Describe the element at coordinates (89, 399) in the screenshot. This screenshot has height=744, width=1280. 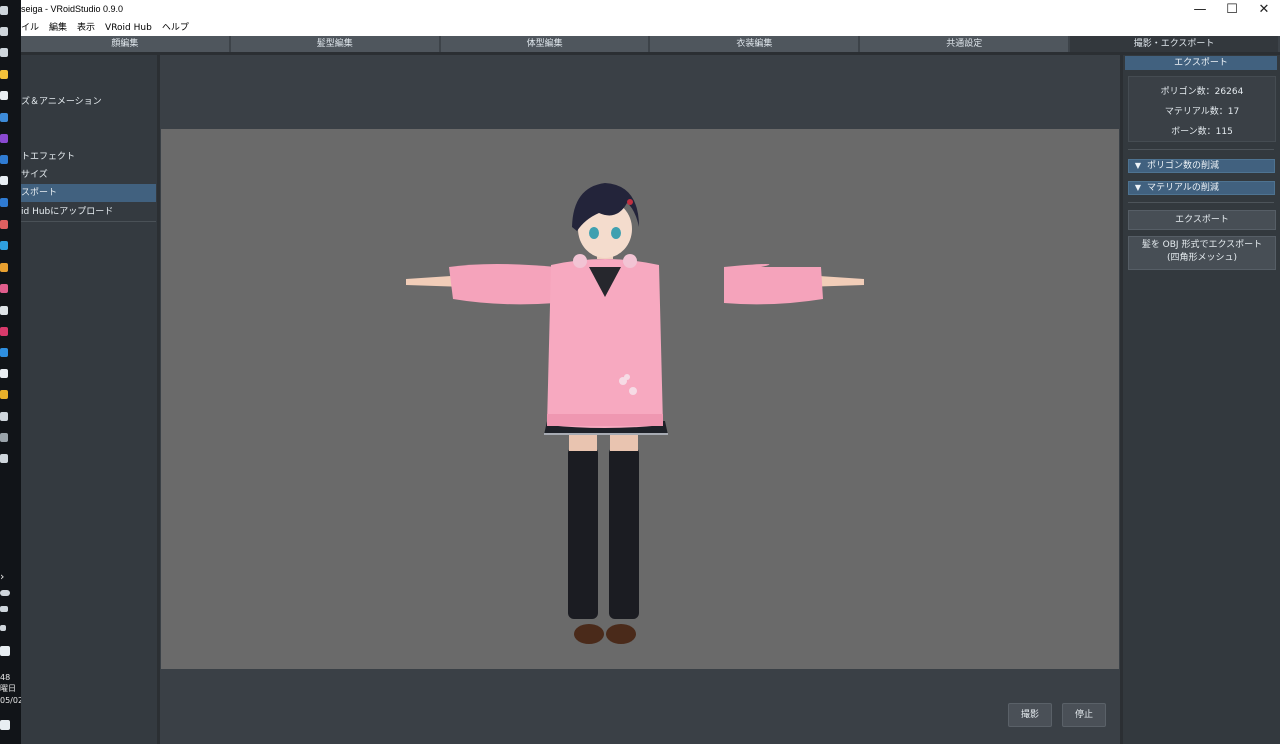
I see `left-sidebar: ズ＆アニメーション トエフェクト サイズ スポート id Hubにアップロード` at that location.